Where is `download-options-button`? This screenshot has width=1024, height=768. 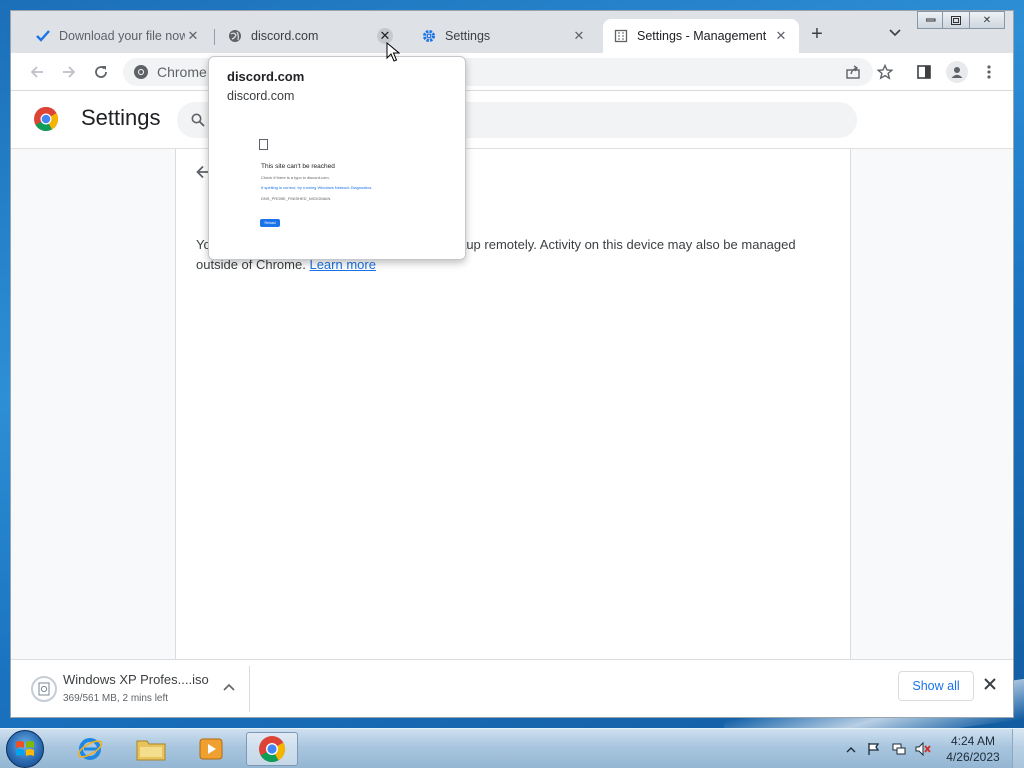 download-options-button is located at coordinates (229, 687).